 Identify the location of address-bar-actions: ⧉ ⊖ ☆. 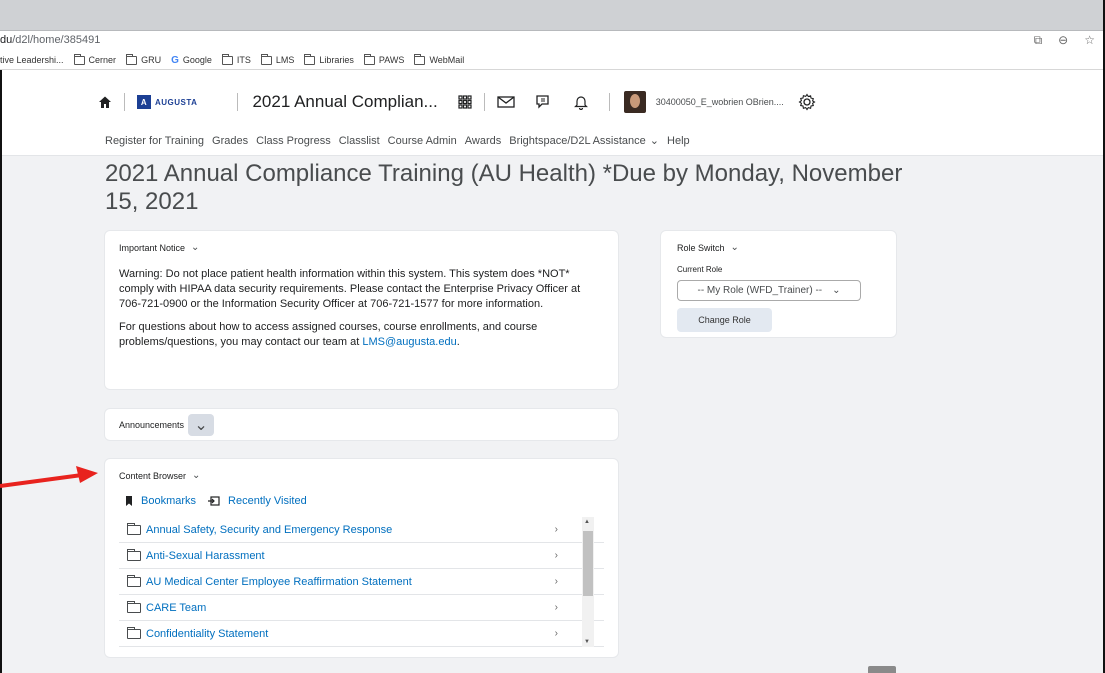
(1064, 40).